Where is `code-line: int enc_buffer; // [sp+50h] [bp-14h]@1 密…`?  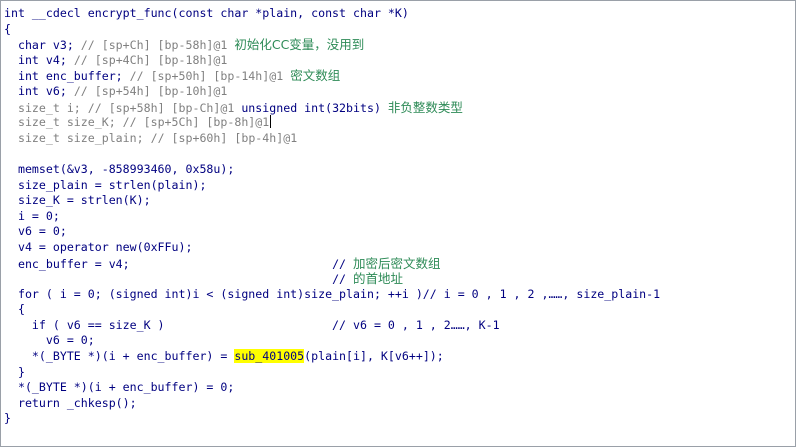
code-line: int enc_buffer; // [sp+50h] [bp-14h]@1 密… is located at coordinates (332, 76).